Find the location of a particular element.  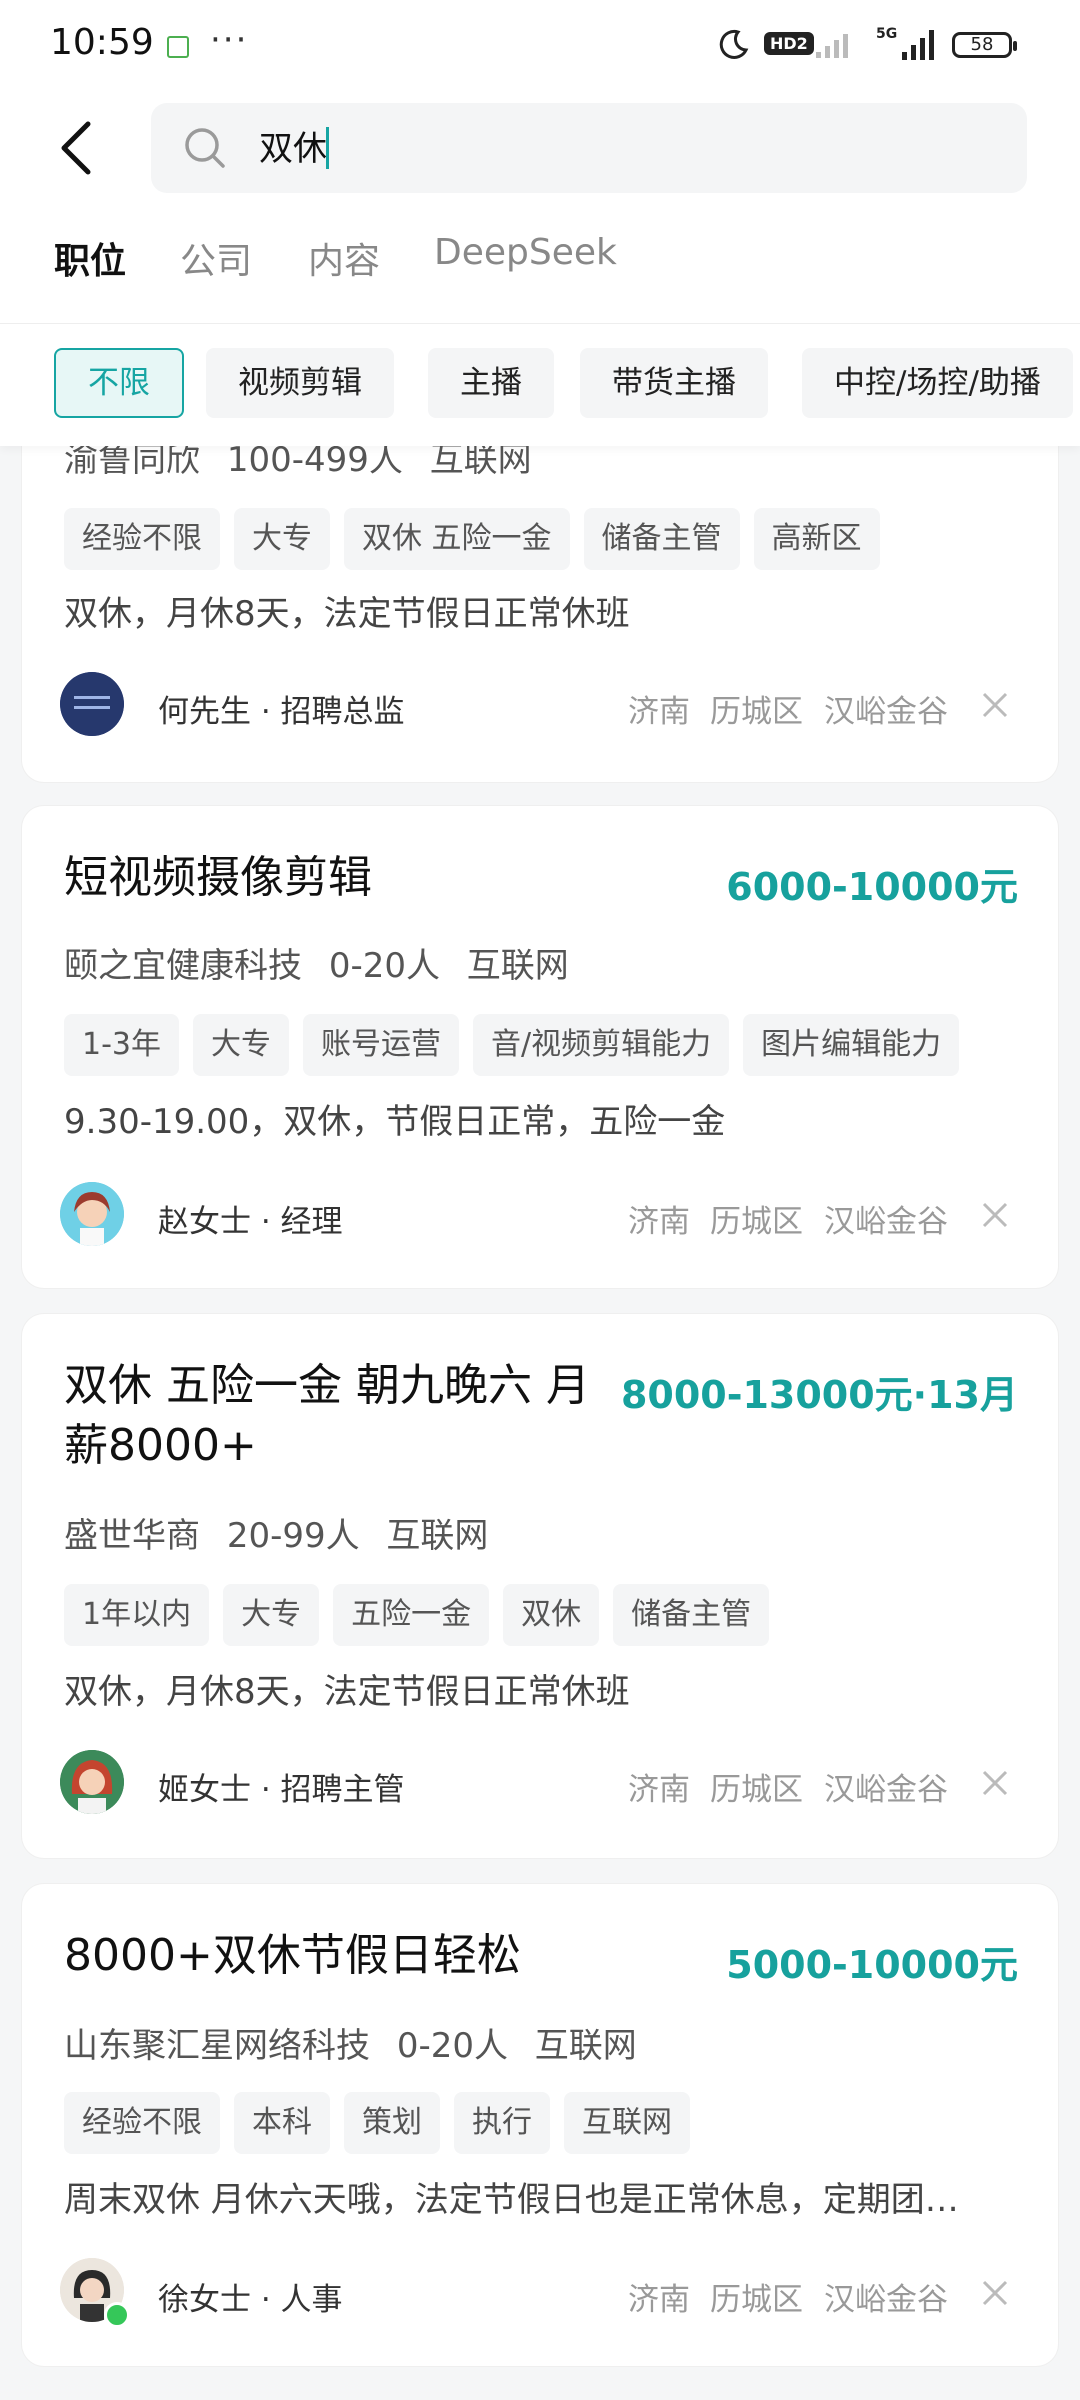

search-input is located at coordinates (559, 145).